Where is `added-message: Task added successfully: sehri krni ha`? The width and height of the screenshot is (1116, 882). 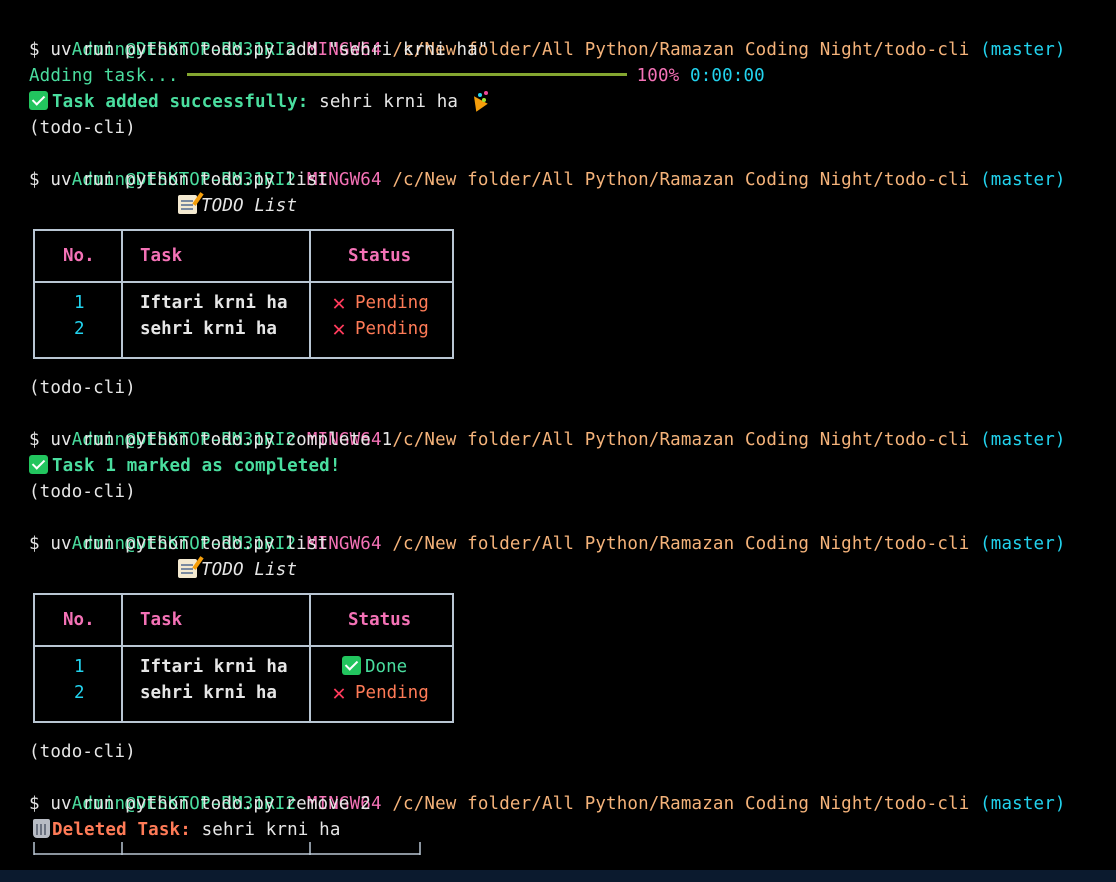
added-message: Task added successfully: sehri krni ha is located at coordinates (260, 102).